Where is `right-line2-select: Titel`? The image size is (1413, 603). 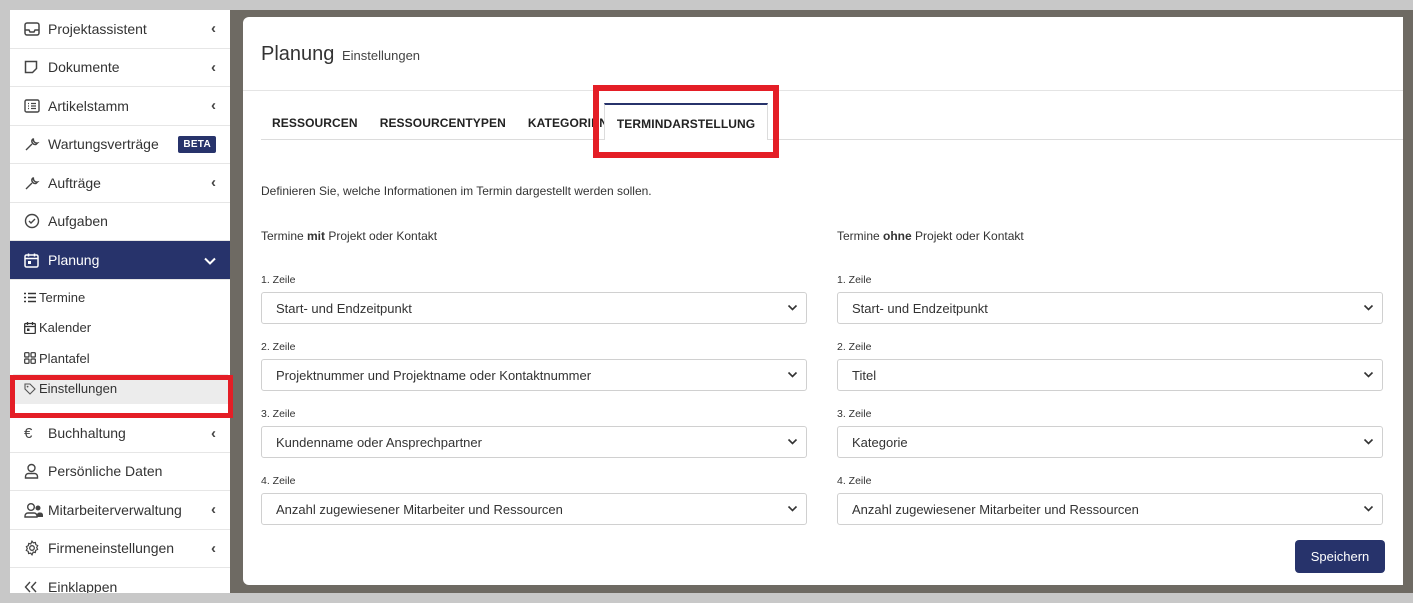
right-line2-select: Titel is located at coordinates (1110, 375).